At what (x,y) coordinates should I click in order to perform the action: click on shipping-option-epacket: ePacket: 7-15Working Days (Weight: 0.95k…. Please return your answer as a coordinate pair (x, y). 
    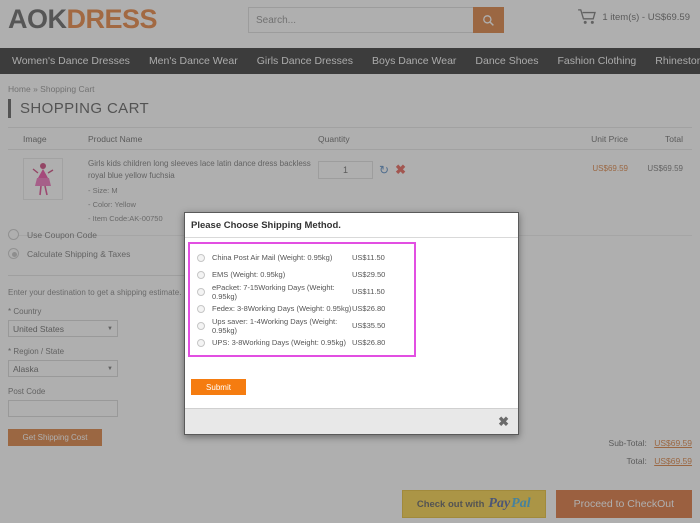
    Looking at the image, I should click on (302, 291).